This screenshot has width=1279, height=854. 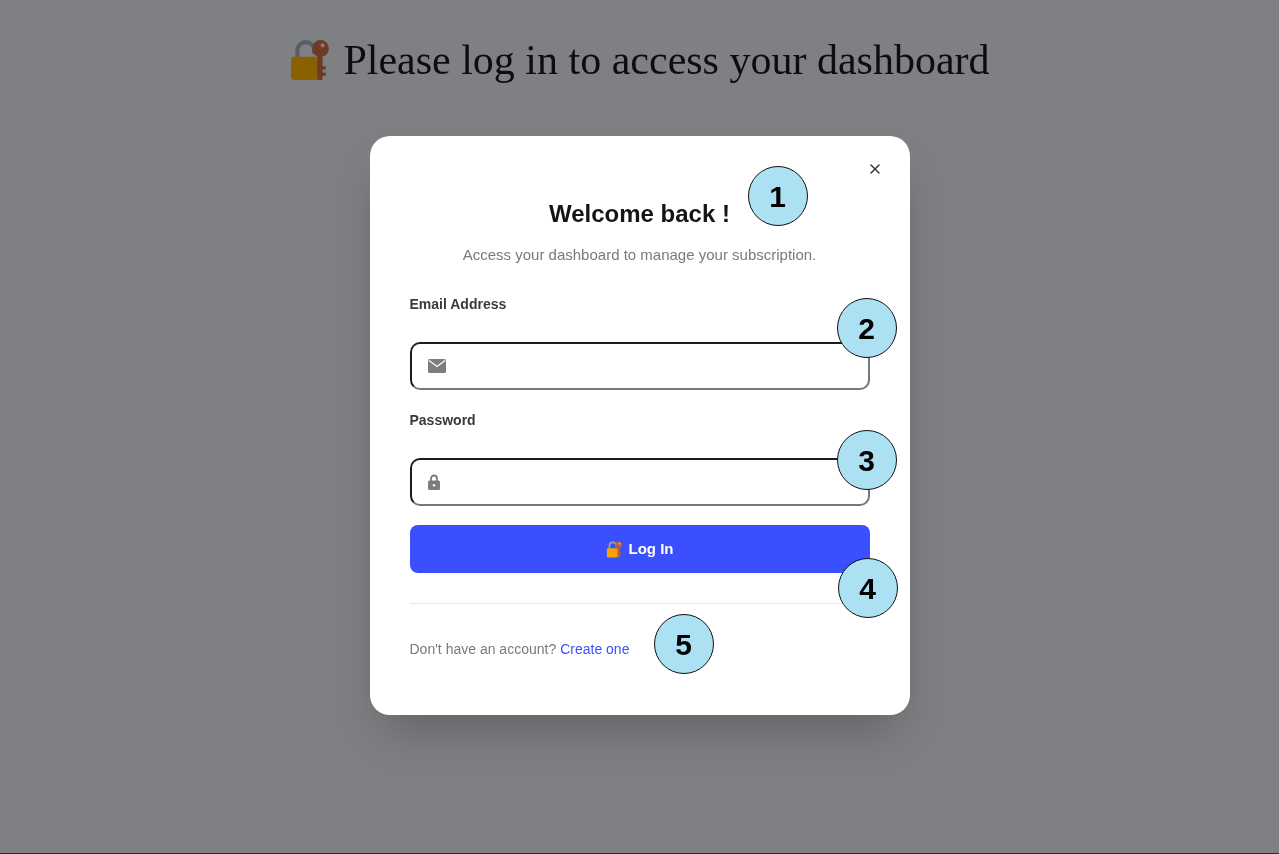 I want to click on input-field, so click(x=639, y=366).